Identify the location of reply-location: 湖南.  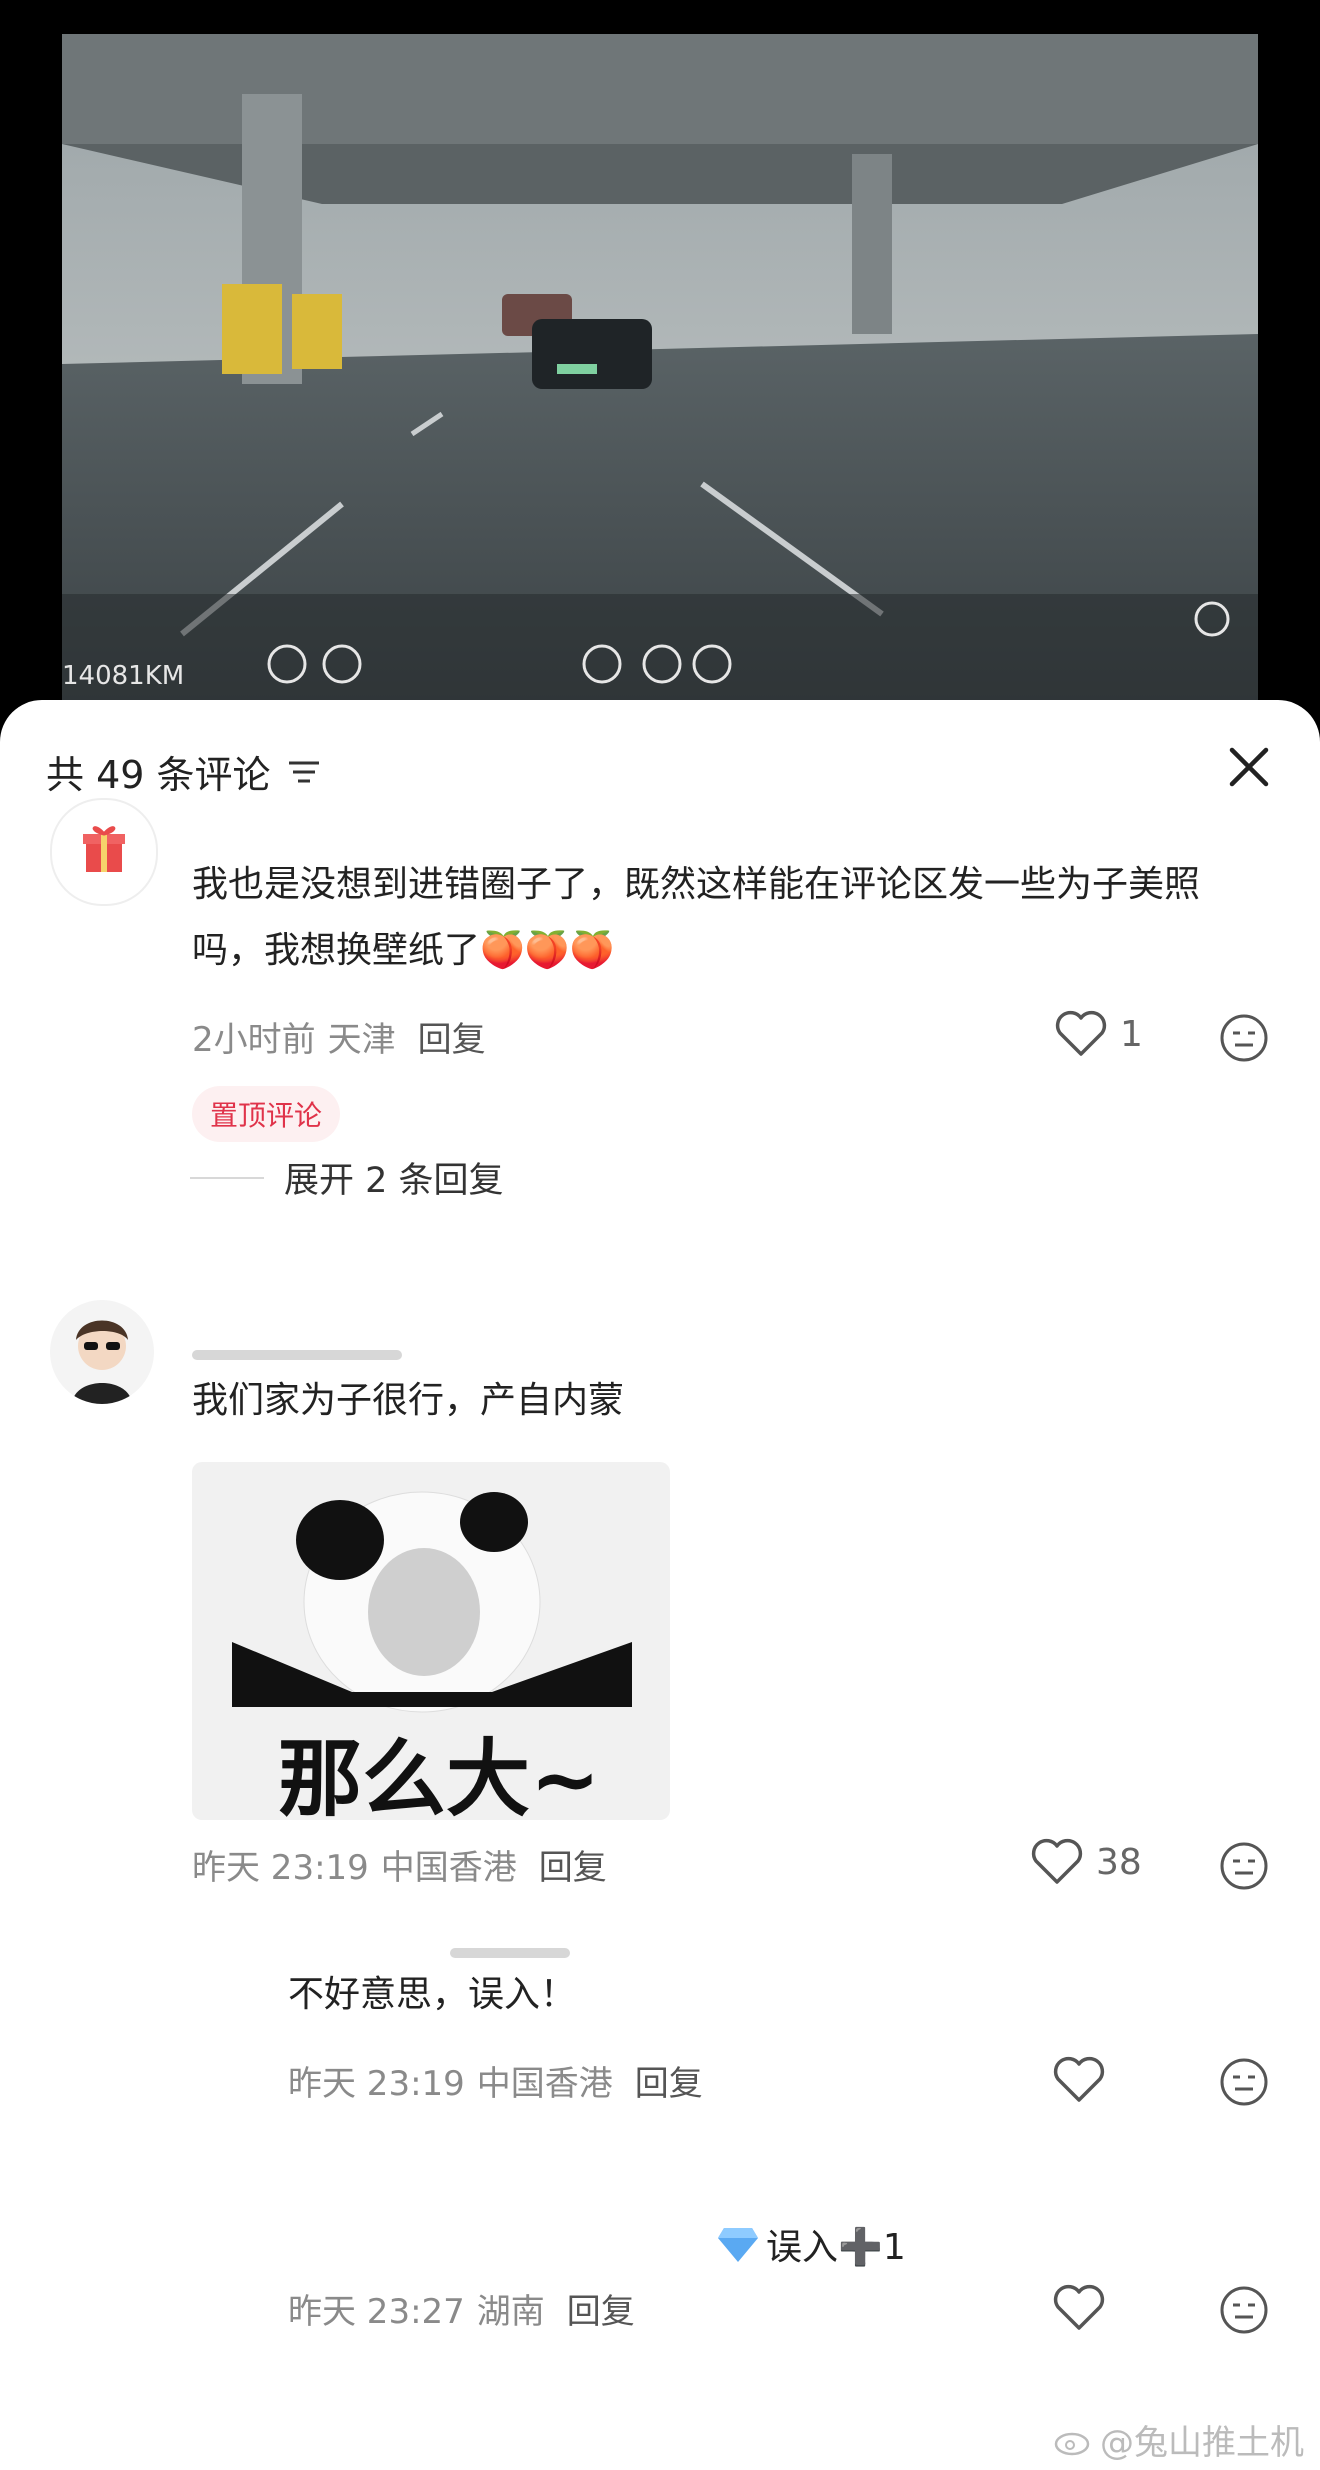
(510, 2312).